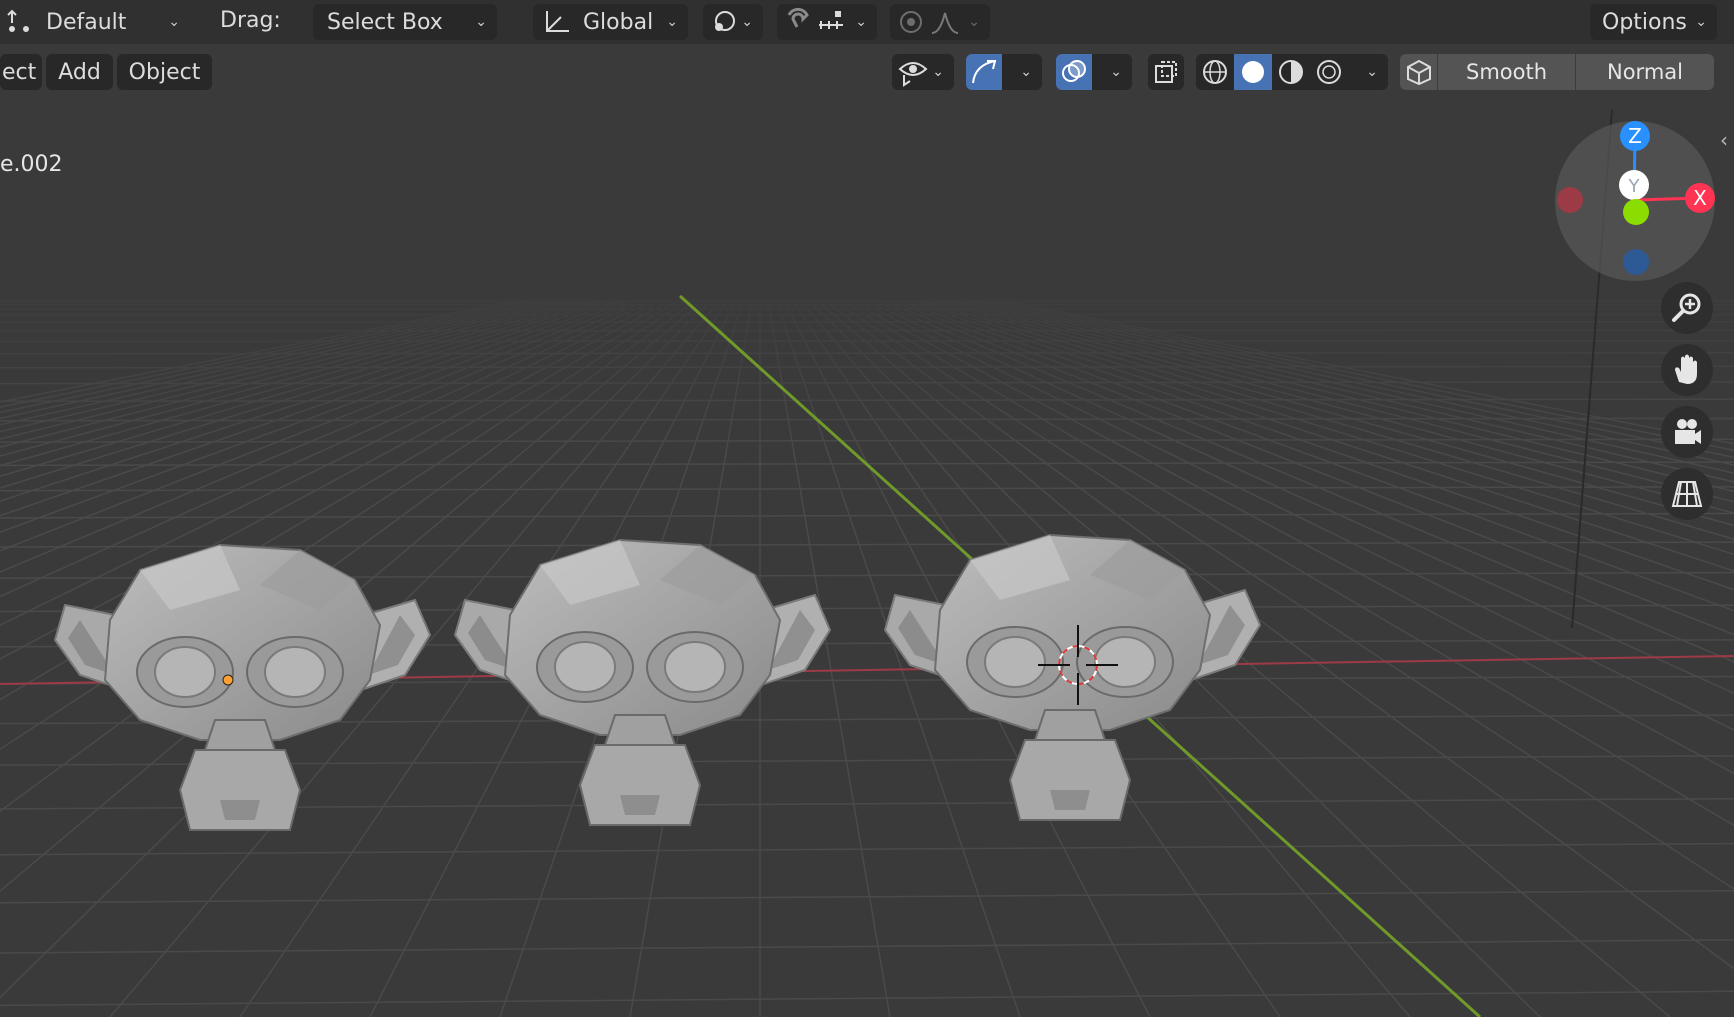  What do you see at coordinates (557, 21) in the screenshot?
I see `orientation-axes-icon` at bounding box center [557, 21].